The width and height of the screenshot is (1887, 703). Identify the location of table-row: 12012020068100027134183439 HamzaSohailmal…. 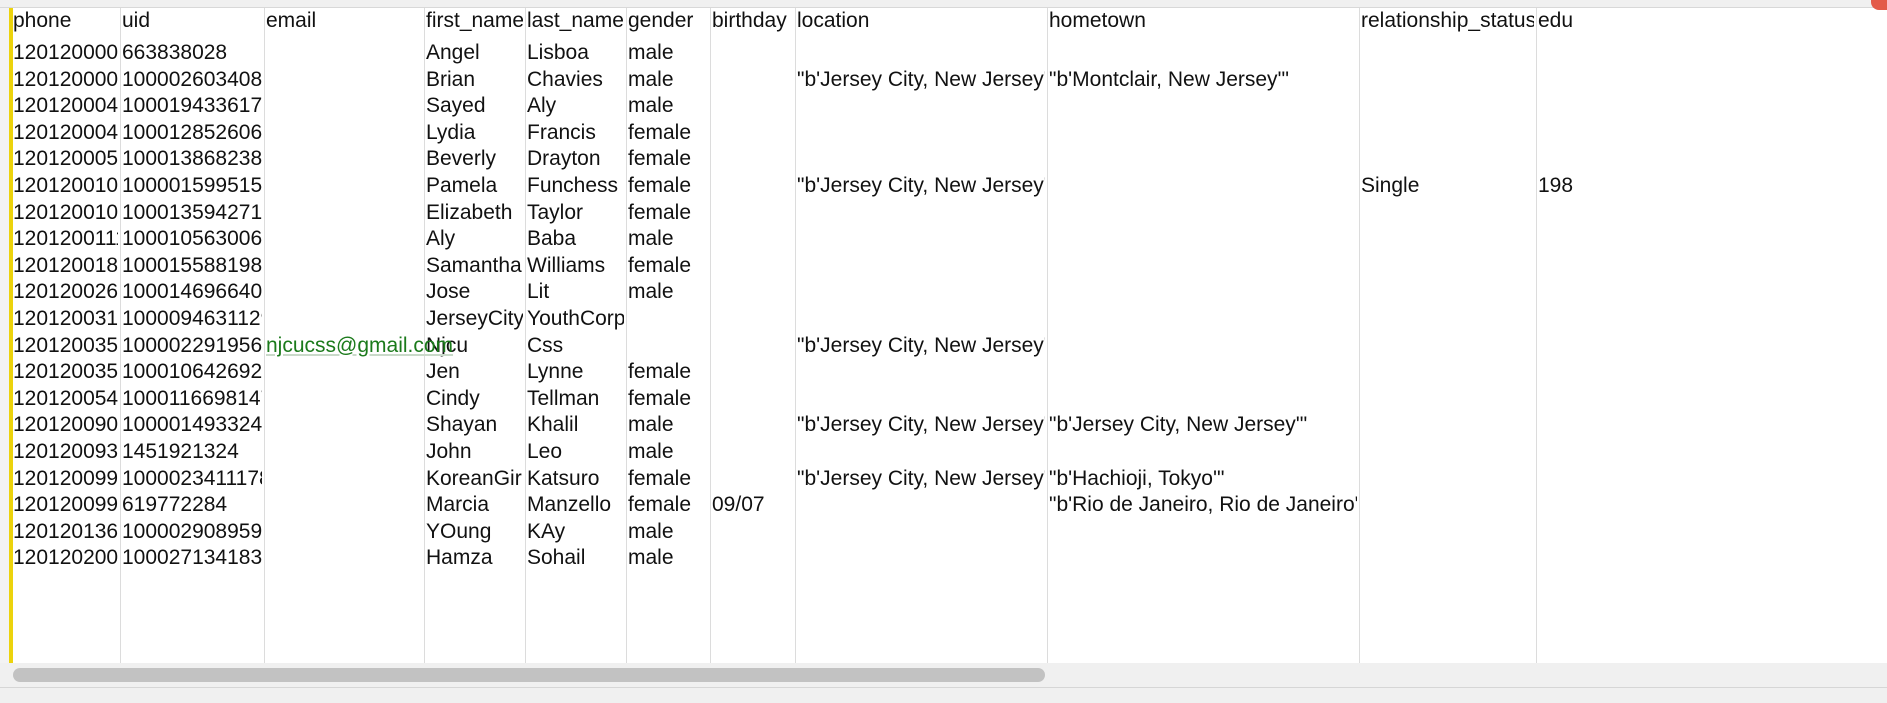
(950, 555).